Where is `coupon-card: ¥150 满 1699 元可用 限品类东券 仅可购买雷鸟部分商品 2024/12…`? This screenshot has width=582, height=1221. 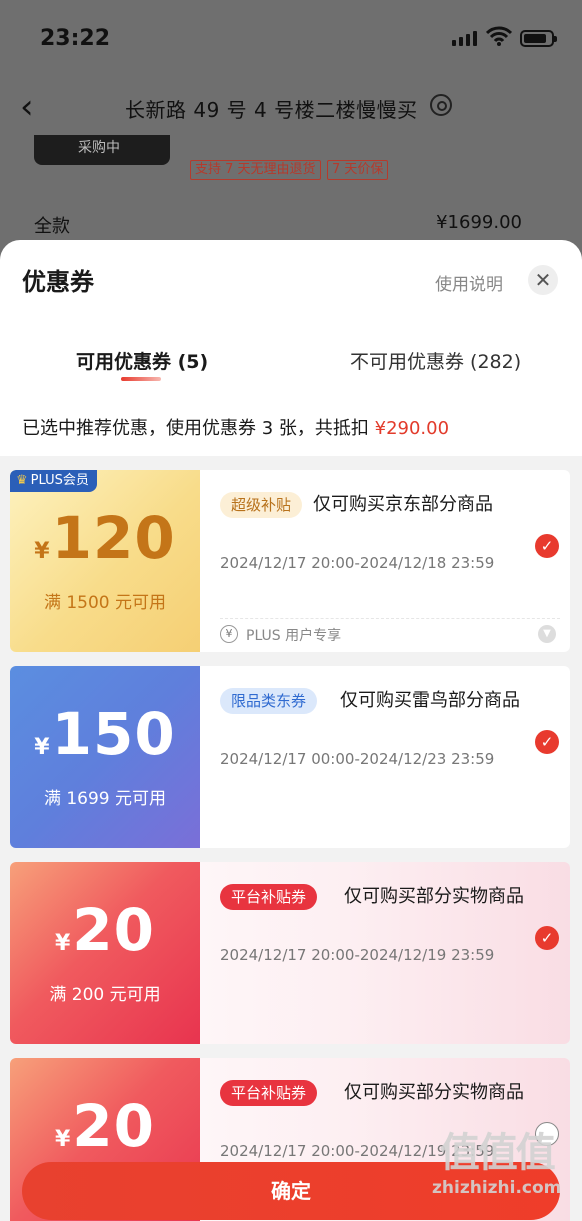 coupon-card: ¥150 满 1699 元可用 限品类东券 仅可购买雷鸟部分商品 2024/12… is located at coordinates (290, 757).